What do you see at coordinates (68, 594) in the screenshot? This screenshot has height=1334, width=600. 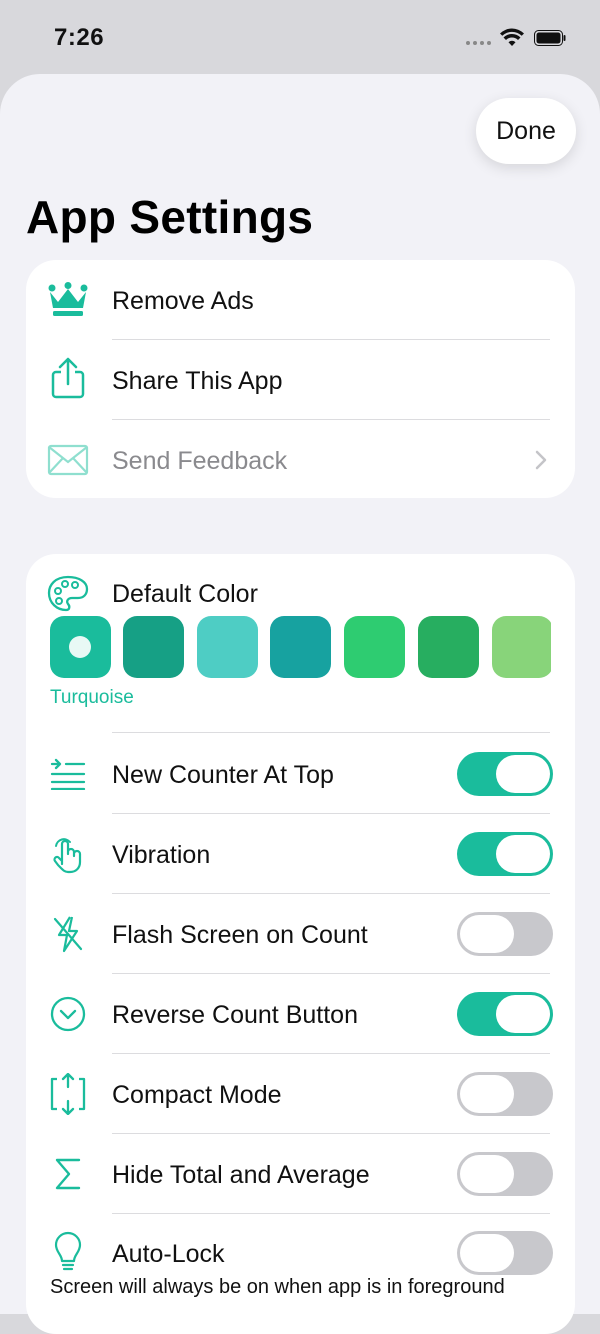 I see `palette-icon` at bounding box center [68, 594].